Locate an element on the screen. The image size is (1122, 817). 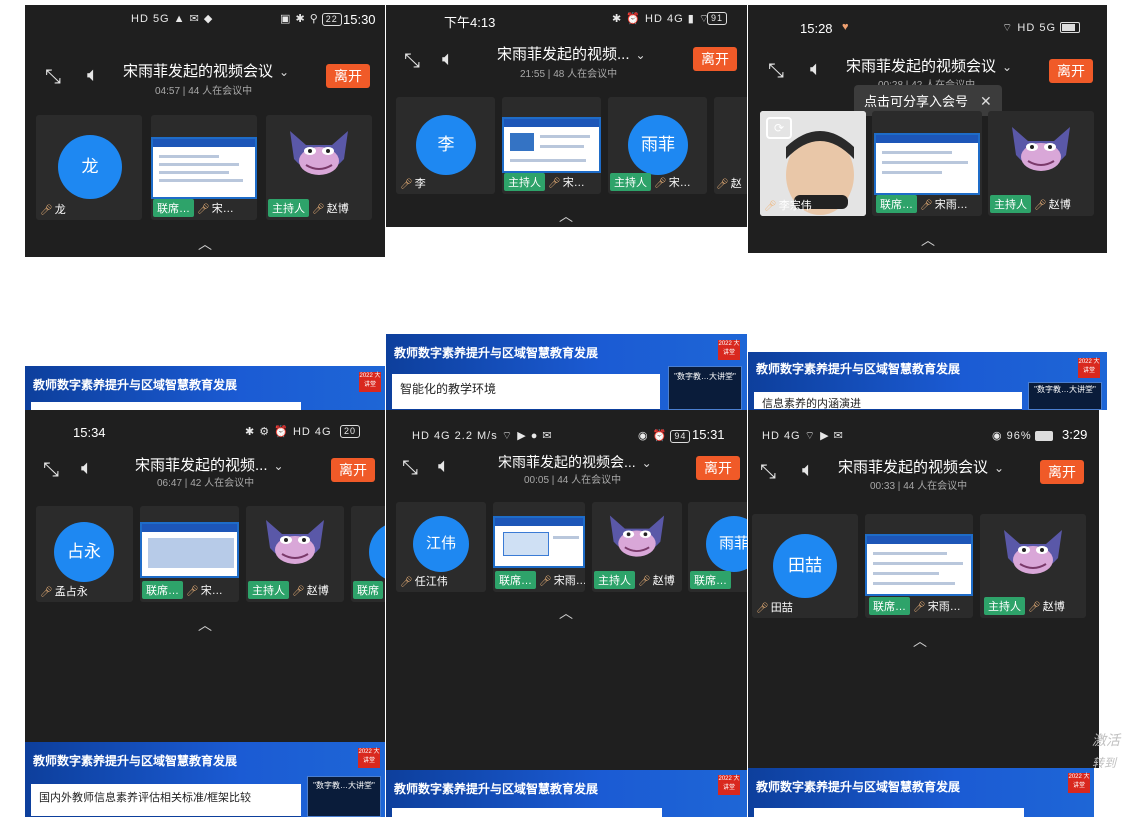
participant-tile-camera: ⟳ 🎤︎ 李宗伟 is located at coordinates (813, 163).